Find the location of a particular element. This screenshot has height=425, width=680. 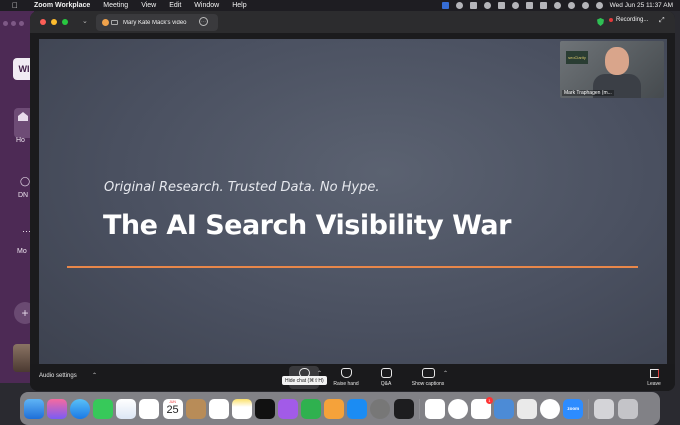

tab-options-icon: ⋯ is located at coordinates (203, 21).